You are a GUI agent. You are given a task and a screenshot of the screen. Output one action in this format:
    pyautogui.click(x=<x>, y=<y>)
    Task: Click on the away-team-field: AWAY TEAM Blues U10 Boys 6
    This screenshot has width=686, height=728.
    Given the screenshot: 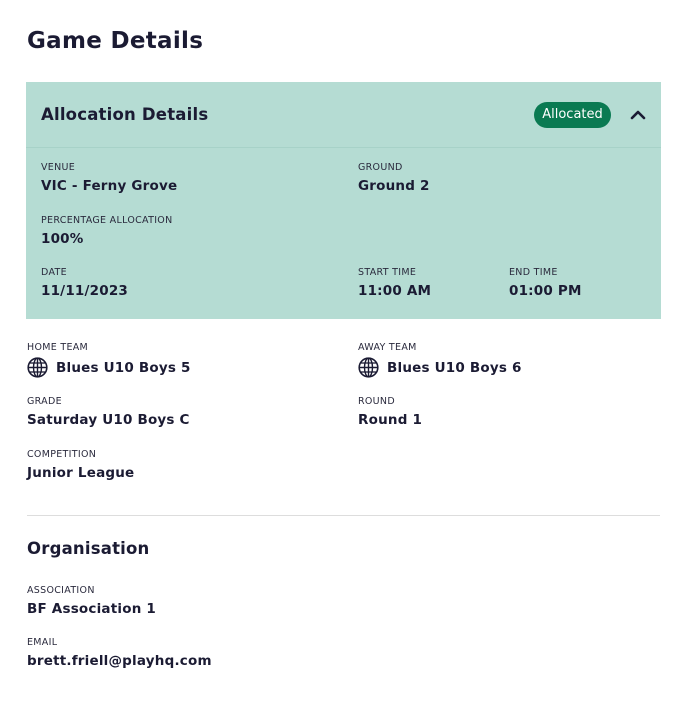 What is the action you would take?
    pyautogui.click(x=440, y=360)
    